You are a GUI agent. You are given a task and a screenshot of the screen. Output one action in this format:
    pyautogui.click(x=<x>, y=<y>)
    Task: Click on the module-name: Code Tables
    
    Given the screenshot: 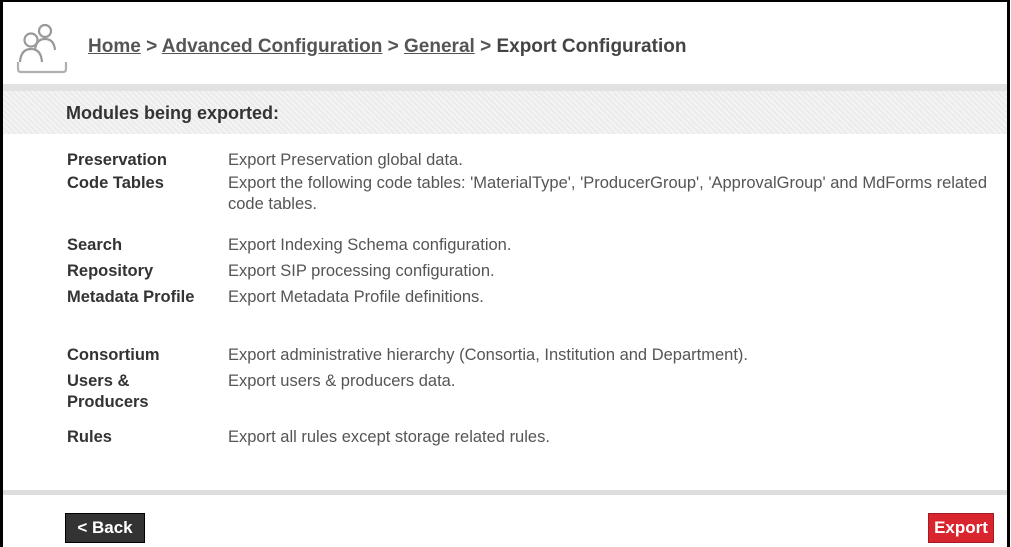 What is the action you would take?
    pyautogui.click(x=115, y=183)
    